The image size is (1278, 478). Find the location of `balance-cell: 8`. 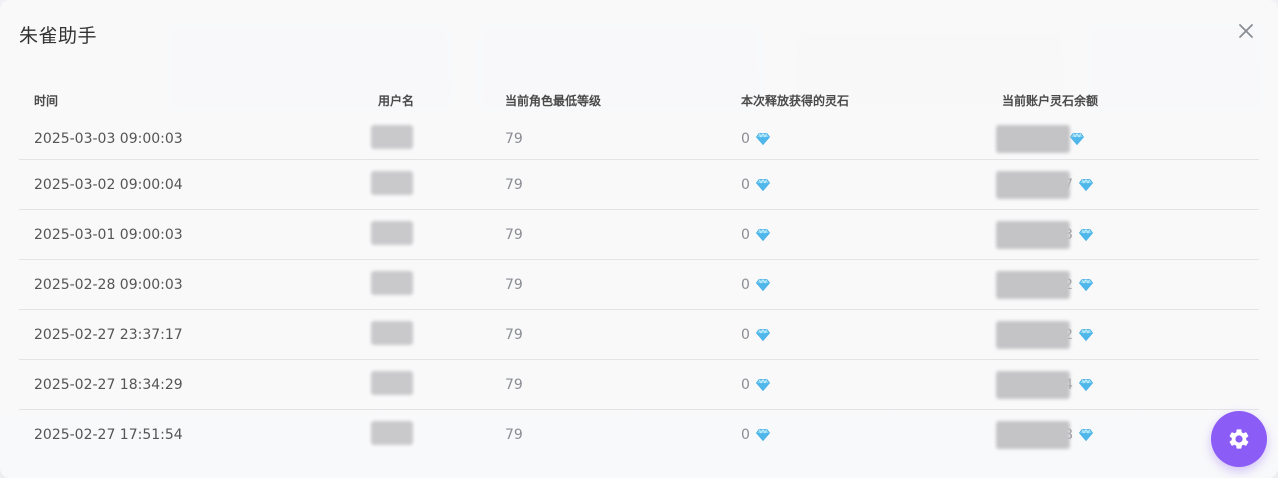

balance-cell: 8 is located at coordinates (1044, 435).